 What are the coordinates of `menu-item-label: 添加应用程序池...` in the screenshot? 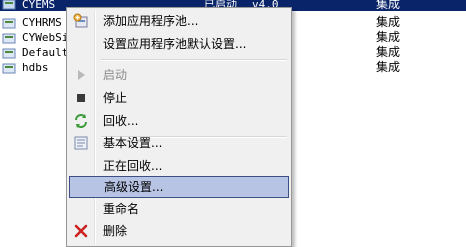 It's located at (151, 21).